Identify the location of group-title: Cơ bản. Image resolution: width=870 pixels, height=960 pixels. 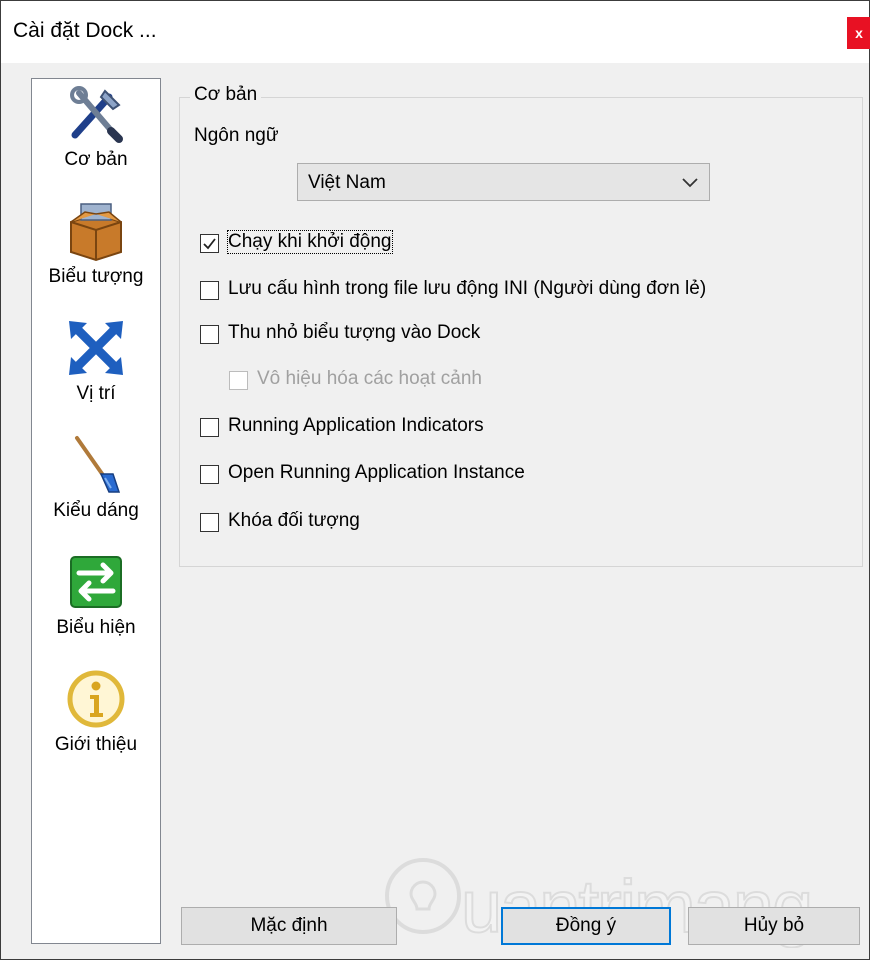
(226, 95).